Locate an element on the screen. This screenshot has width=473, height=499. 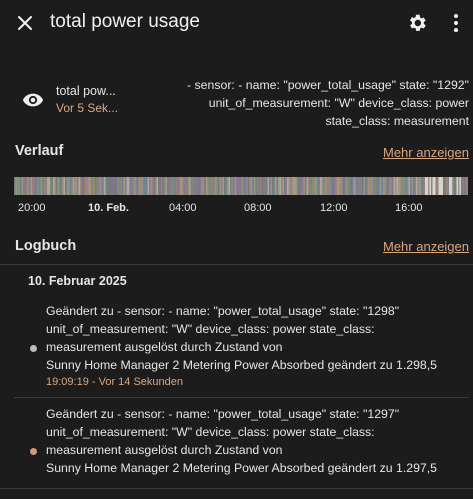
logbook-date: 10. Februar 2025 is located at coordinates (77, 281).